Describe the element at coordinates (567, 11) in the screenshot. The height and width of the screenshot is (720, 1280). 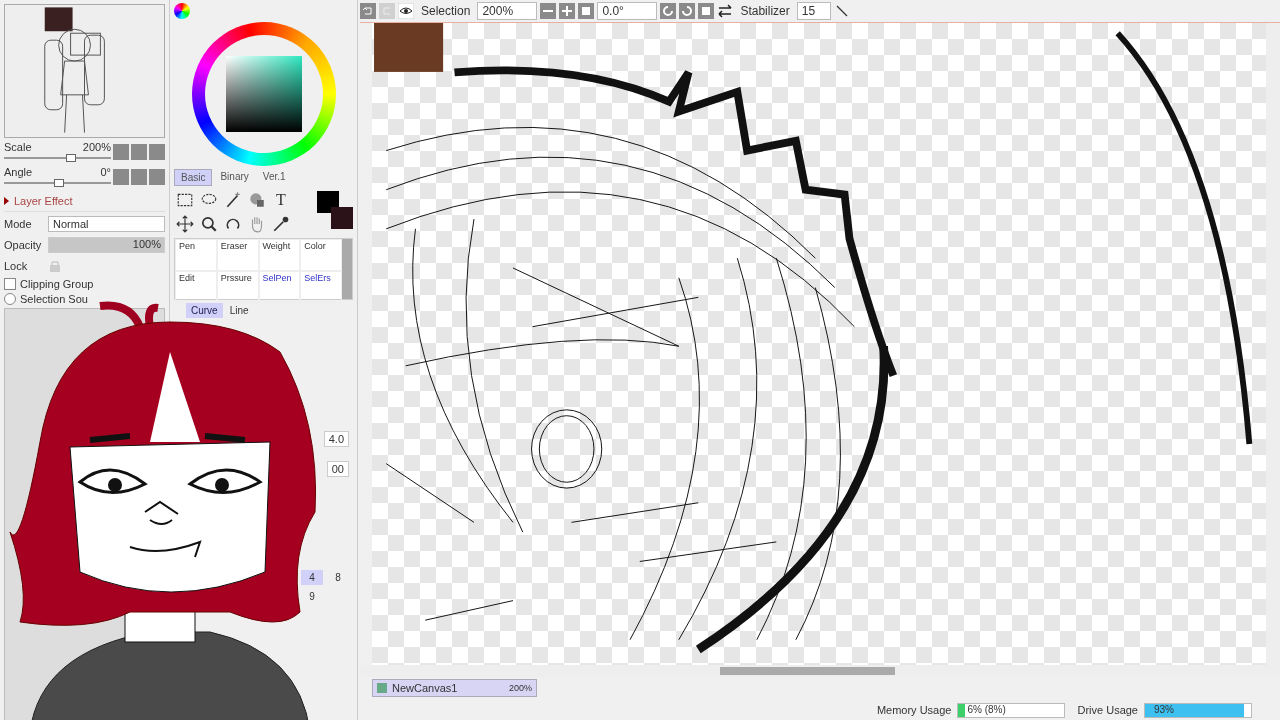
I see `zoom-in-icon` at that location.